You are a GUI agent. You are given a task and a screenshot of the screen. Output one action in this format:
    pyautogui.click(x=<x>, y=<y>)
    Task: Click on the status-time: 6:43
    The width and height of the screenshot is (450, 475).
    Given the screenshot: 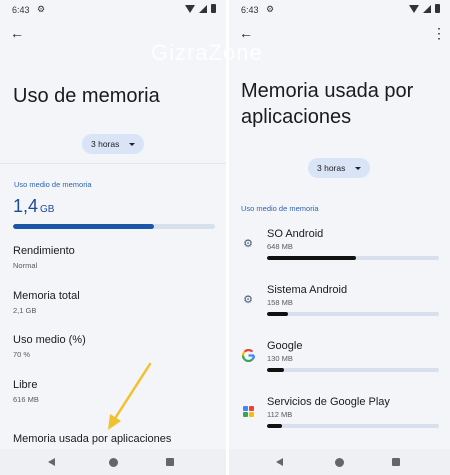 What is the action you would take?
    pyautogui.click(x=250, y=10)
    